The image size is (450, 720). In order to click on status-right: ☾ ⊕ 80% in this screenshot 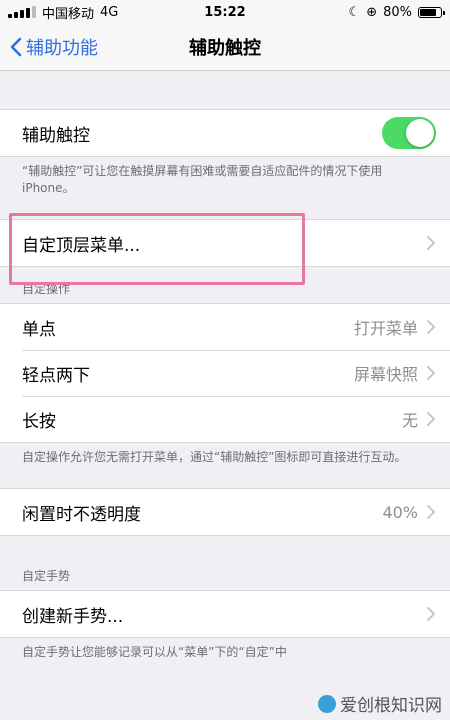, I will do `click(396, 12)`.